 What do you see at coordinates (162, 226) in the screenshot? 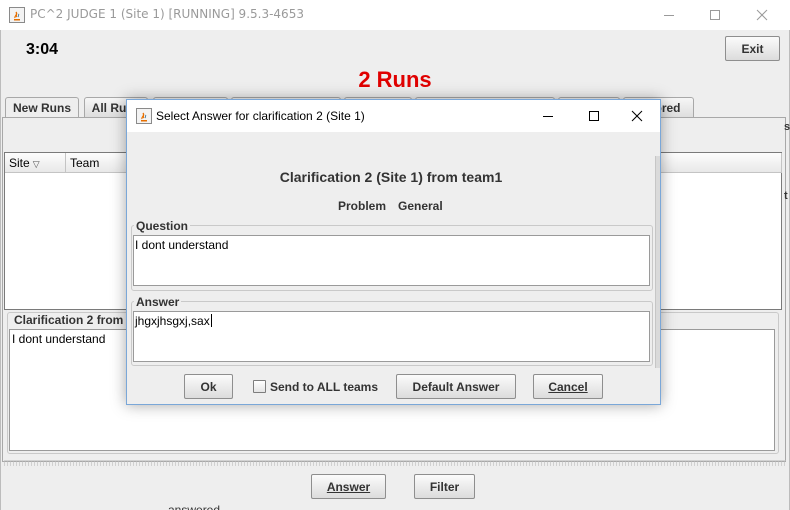
I see `question-legend: Question` at bounding box center [162, 226].